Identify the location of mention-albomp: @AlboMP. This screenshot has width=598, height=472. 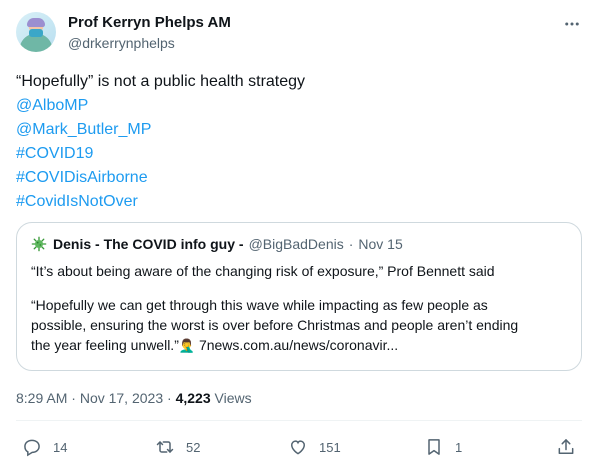
(296, 106).